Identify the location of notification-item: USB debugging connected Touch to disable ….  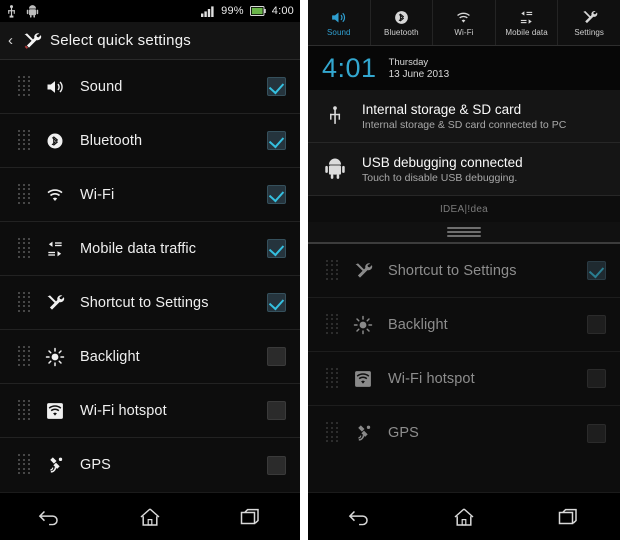
(464, 169).